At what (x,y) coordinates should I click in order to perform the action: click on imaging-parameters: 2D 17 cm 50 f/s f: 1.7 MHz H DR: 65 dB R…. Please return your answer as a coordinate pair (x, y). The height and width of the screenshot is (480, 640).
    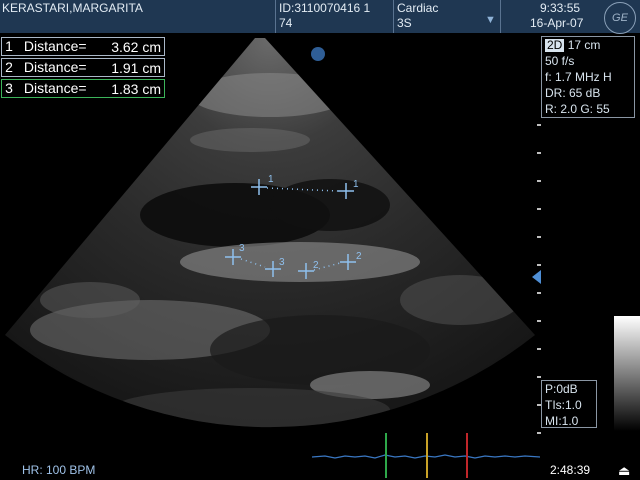
    Looking at the image, I should click on (588, 77).